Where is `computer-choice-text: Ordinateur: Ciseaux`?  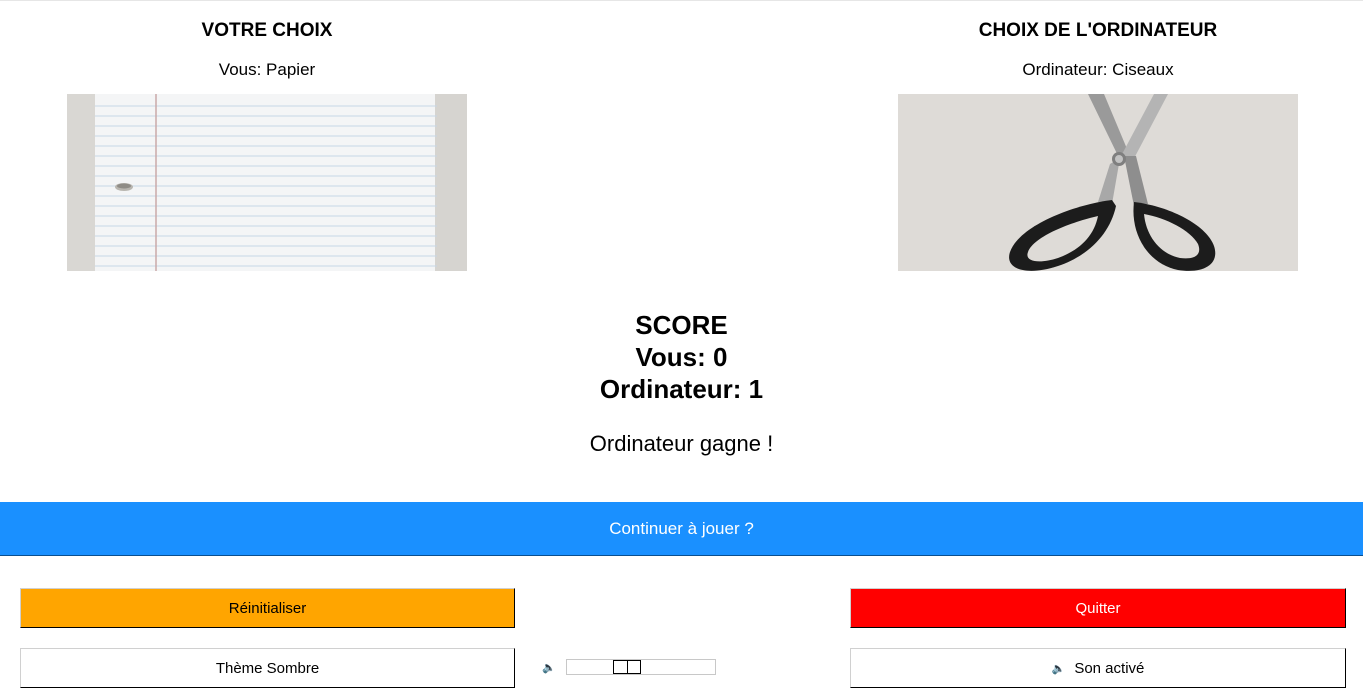 computer-choice-text: Ordinateur: Ciseaux is located at coordinates (1098, 69).